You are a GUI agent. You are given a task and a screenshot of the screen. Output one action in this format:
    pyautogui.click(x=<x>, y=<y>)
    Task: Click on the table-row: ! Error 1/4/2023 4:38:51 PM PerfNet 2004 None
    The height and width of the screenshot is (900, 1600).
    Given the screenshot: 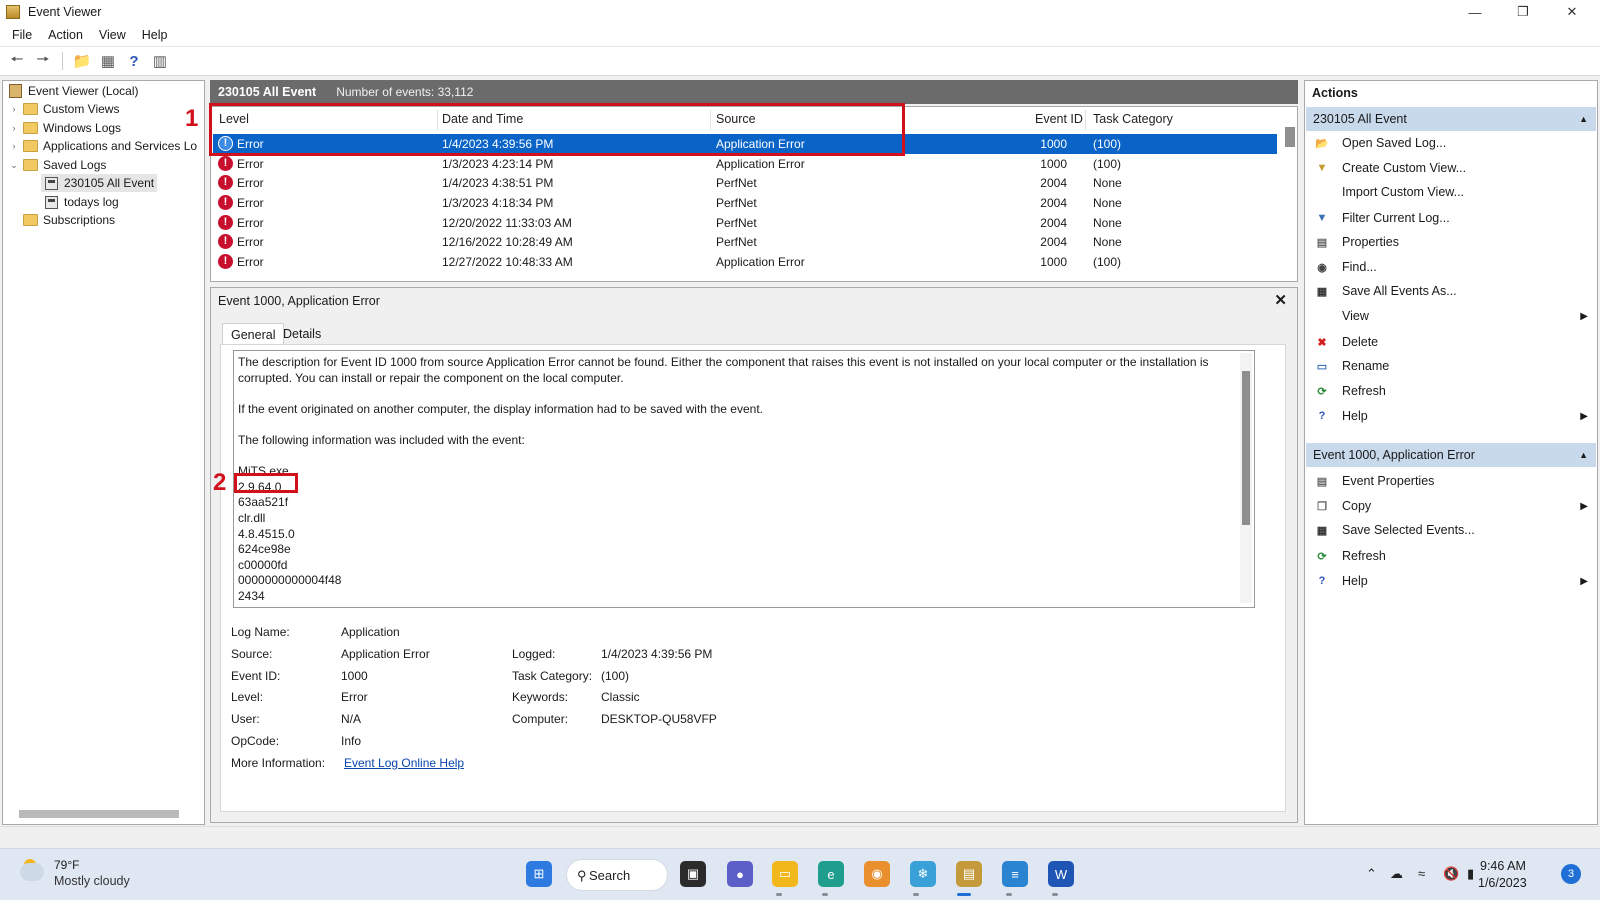 What is the action you would take?
    pyautogui.click(x=745, y=183)
    